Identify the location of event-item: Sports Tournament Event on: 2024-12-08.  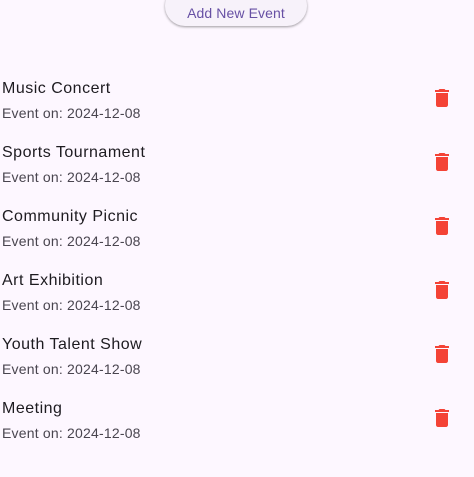
(237, 162).